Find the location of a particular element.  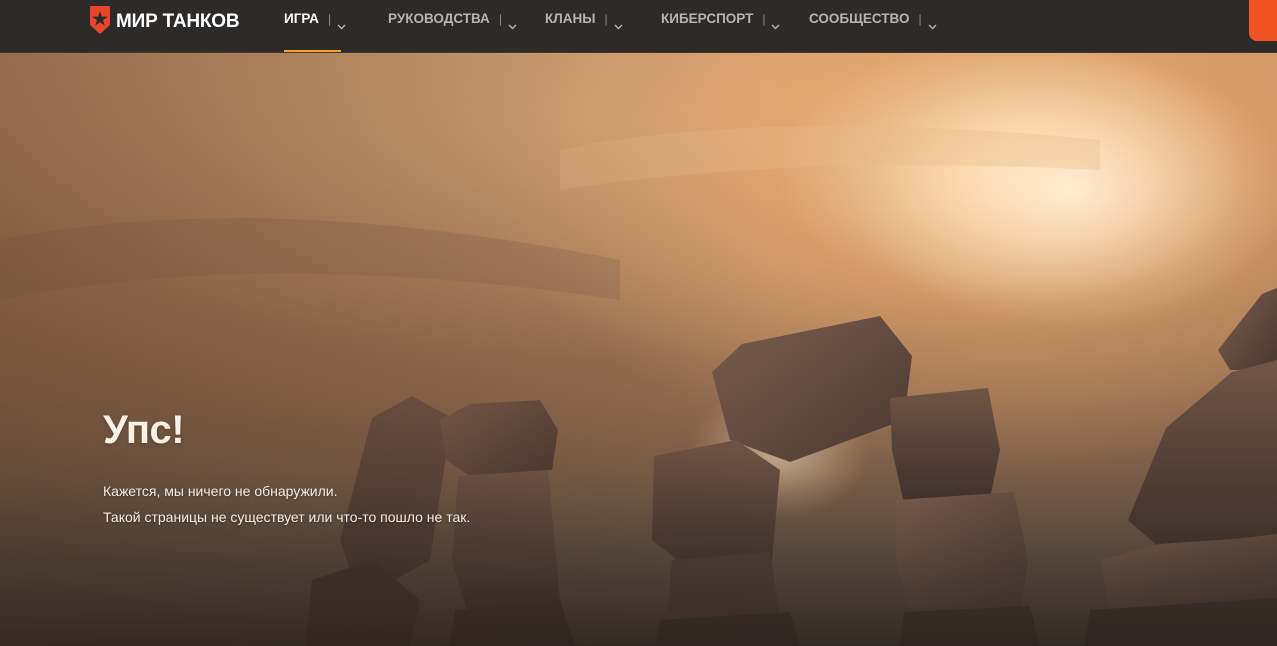

nav-item-community: СООБЩЕСТВО | is located at coordinates (874, 26).